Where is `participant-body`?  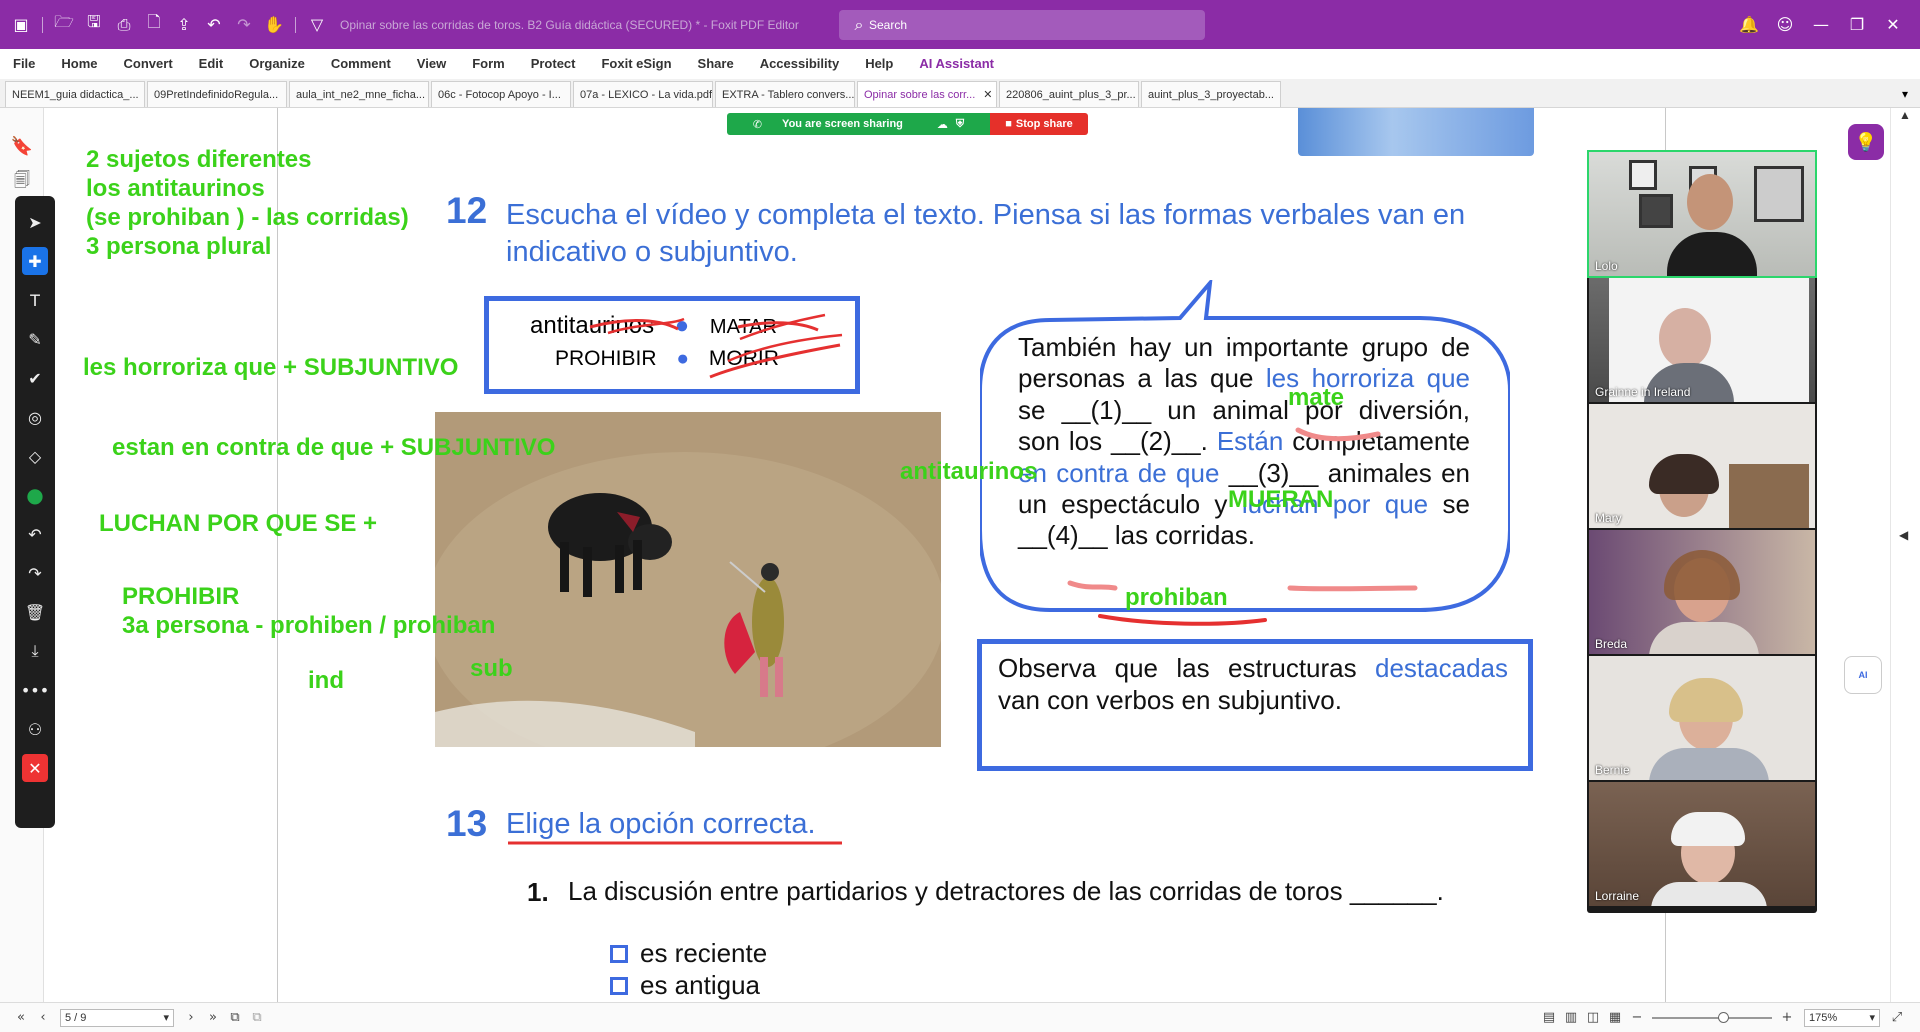 participant-body is located at coordinates (1704, 638).